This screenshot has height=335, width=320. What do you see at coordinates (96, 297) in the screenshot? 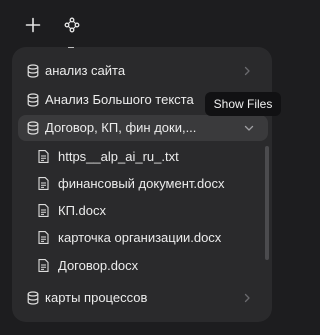
I see `kb-item-label: карты процессов` at bounding box center [96, 297].